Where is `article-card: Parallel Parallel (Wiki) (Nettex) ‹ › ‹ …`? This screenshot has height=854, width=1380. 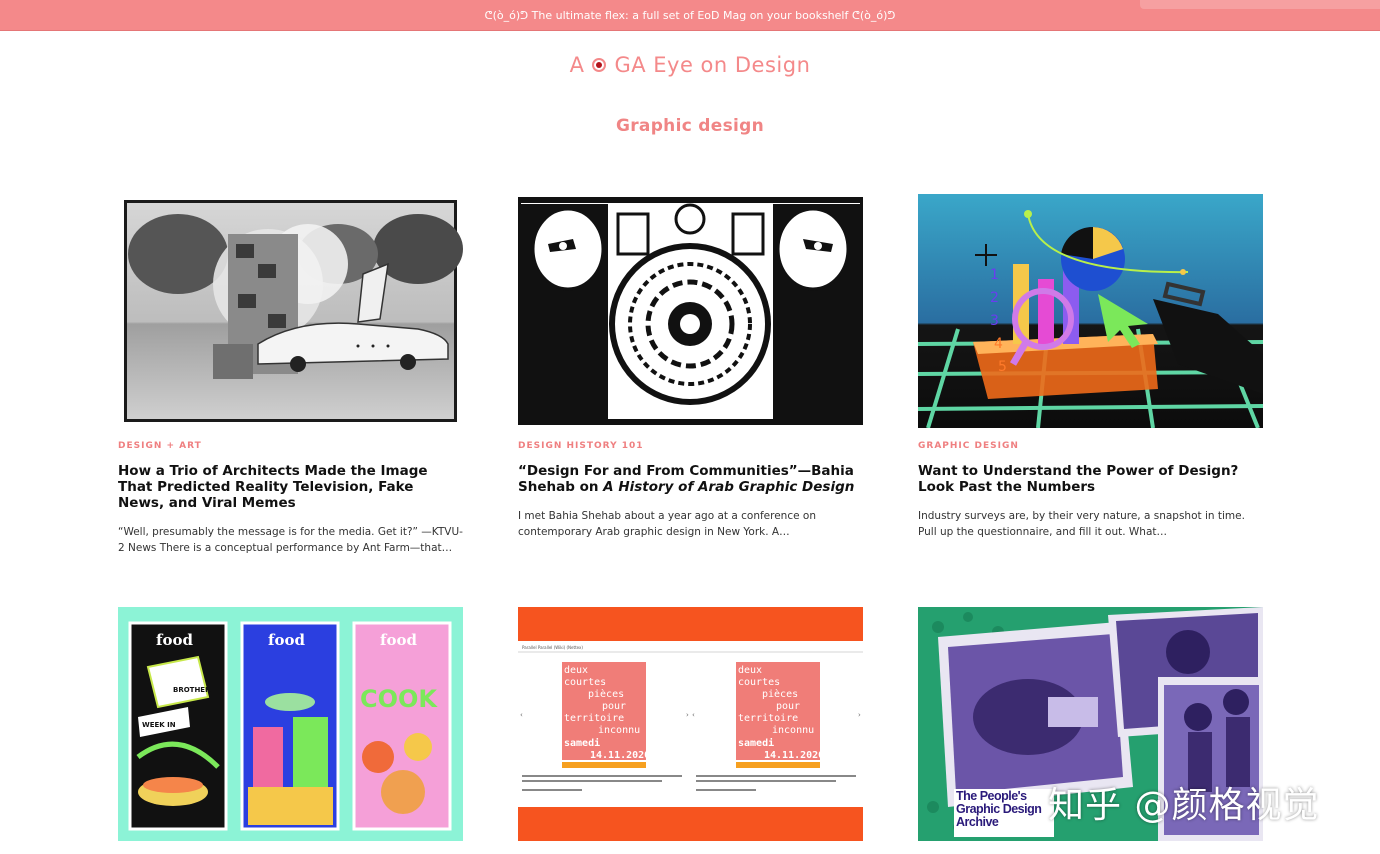
article-card: Parallel Parallel (Wiki) (Nettex) ‹ › ‹ … is located at coordinates (690, 724).